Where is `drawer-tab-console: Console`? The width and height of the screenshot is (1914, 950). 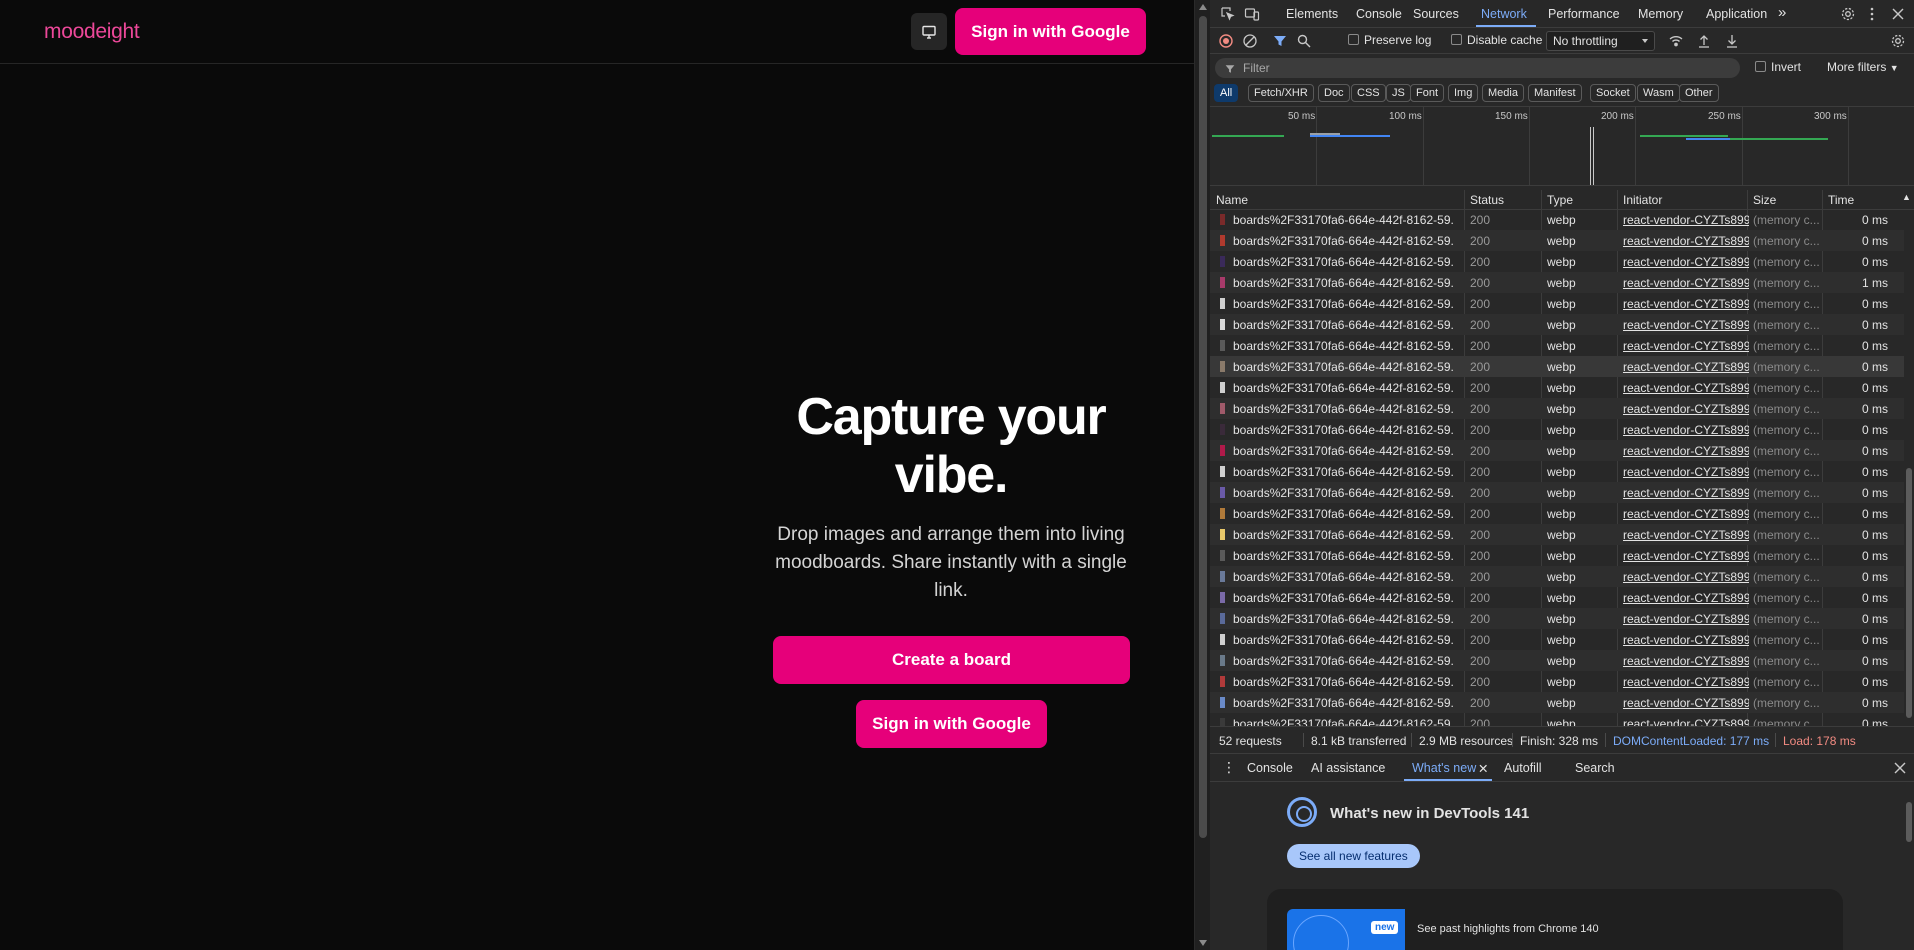 drawer-tab-console: Console is located at coordinates (1270, 768).